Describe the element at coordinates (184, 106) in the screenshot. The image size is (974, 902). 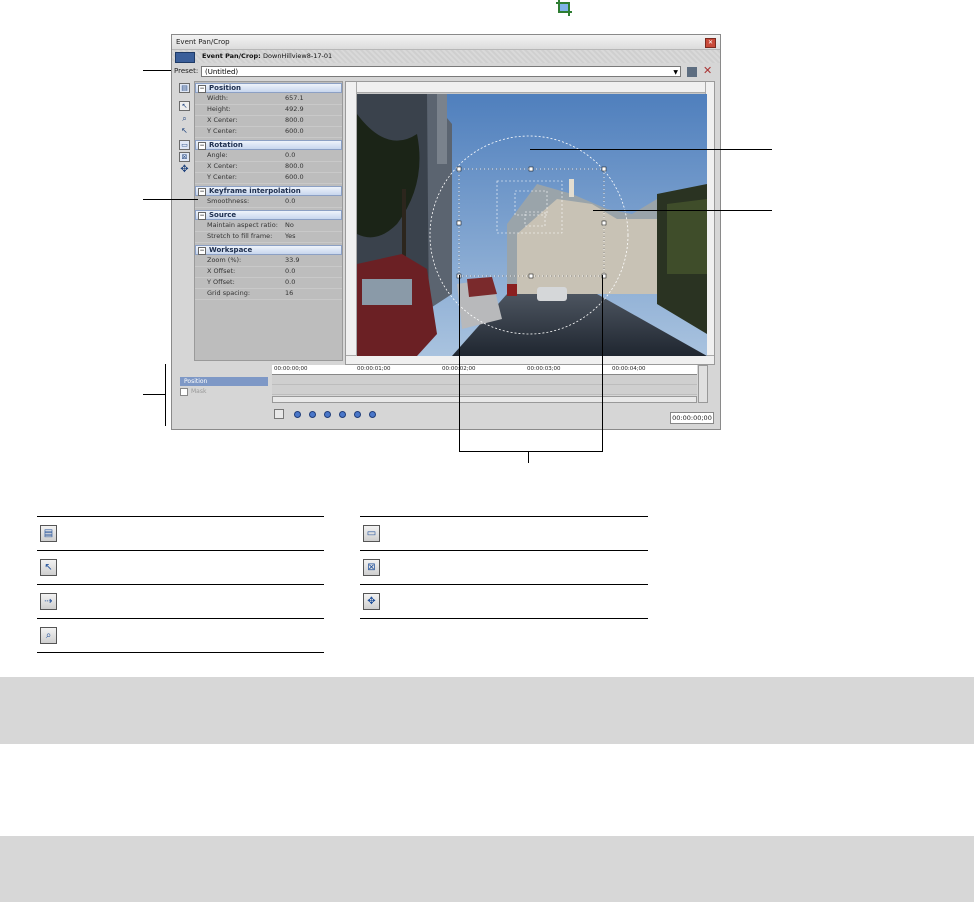
I see `normal-edit-tool-button: ↖` at that location.